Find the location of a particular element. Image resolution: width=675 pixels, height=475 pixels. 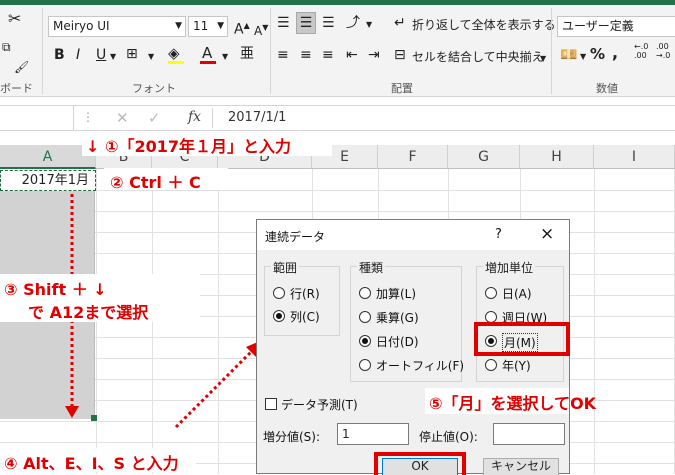

percent-icon: % is located at coordinates (597, 54).